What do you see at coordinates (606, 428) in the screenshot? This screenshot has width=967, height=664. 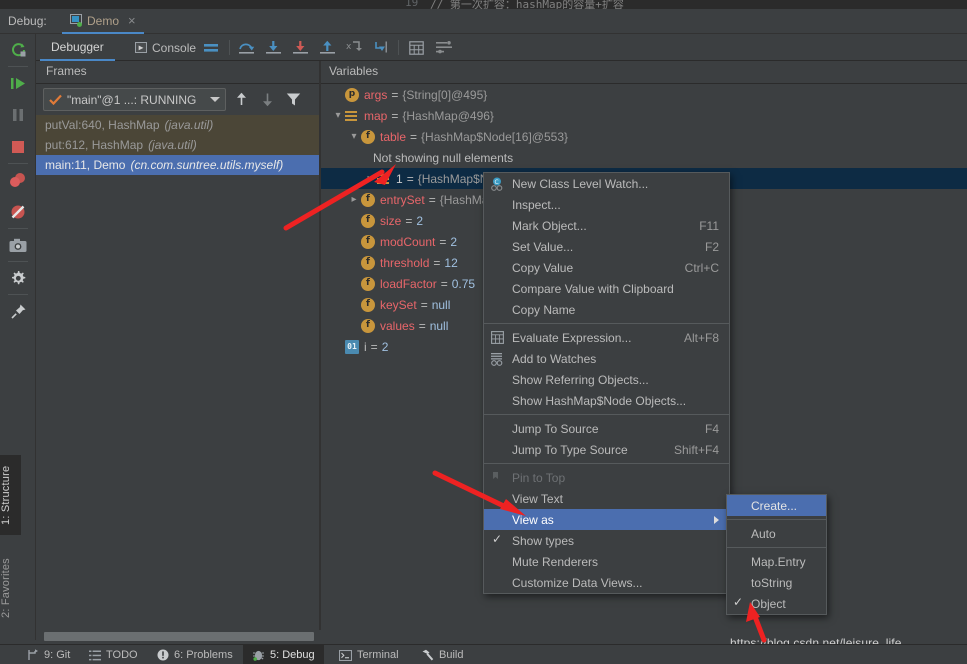 I see `menu-item-jump-to-source: Jump To Source F4` at bounding box center [606, 428].